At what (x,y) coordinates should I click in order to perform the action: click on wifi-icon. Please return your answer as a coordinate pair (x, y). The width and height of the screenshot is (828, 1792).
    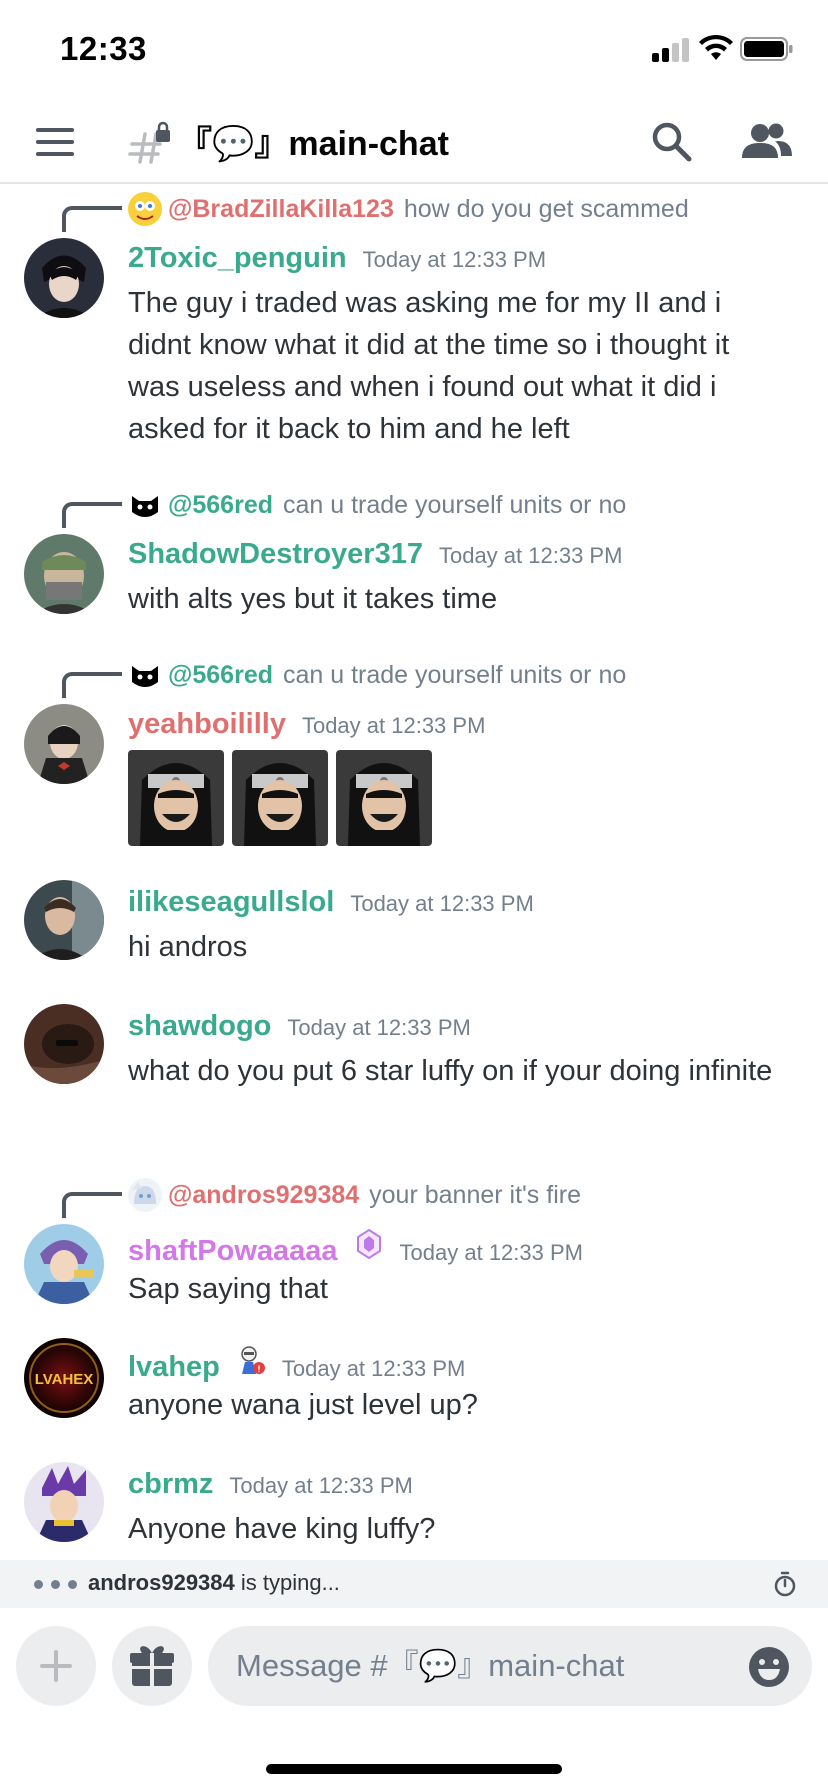
    Looking at the image, I should click on (716, 47).